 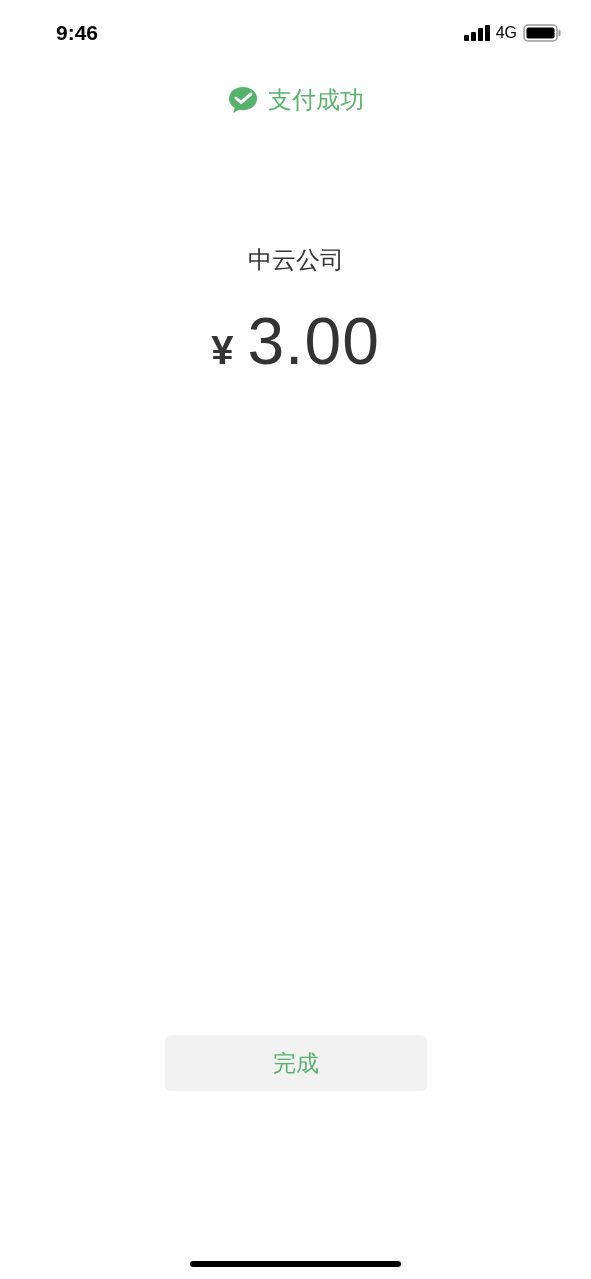 I want to click on signal-icon, so click(x=476, y=33).